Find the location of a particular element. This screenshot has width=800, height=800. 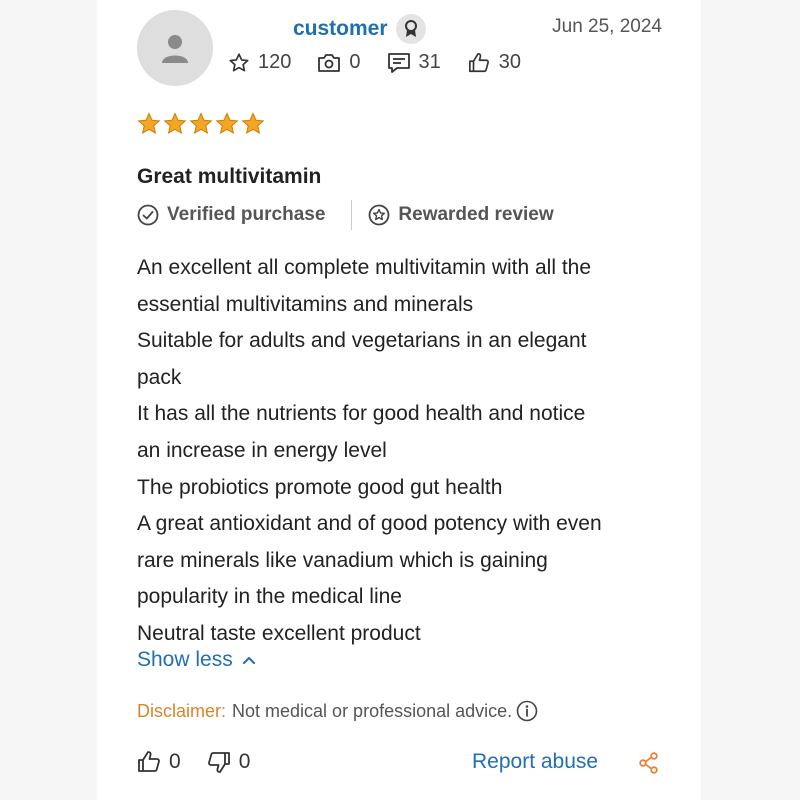

thumbs-down-icon is located at coordinates (218, 762).